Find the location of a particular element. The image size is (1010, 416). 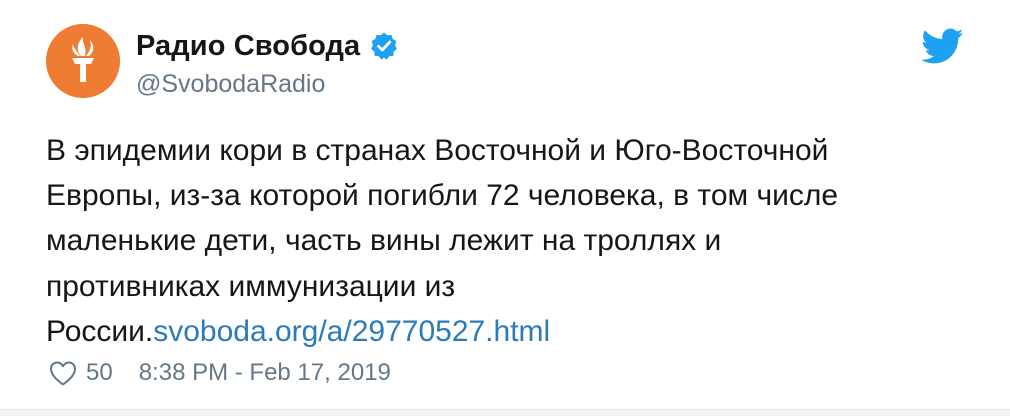

tweet-timestamp: 8:38 PM - Feb 17, 2019 is located at coordinates (265, 373).